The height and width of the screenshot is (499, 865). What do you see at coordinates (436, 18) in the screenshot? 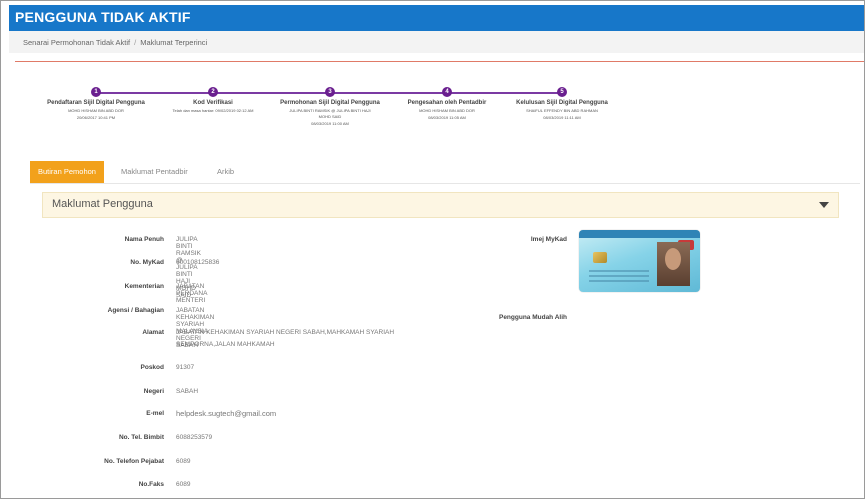
I see `header-bar: PENGGUNA TIDAK AKTIF` at bounding box center [436, 18].